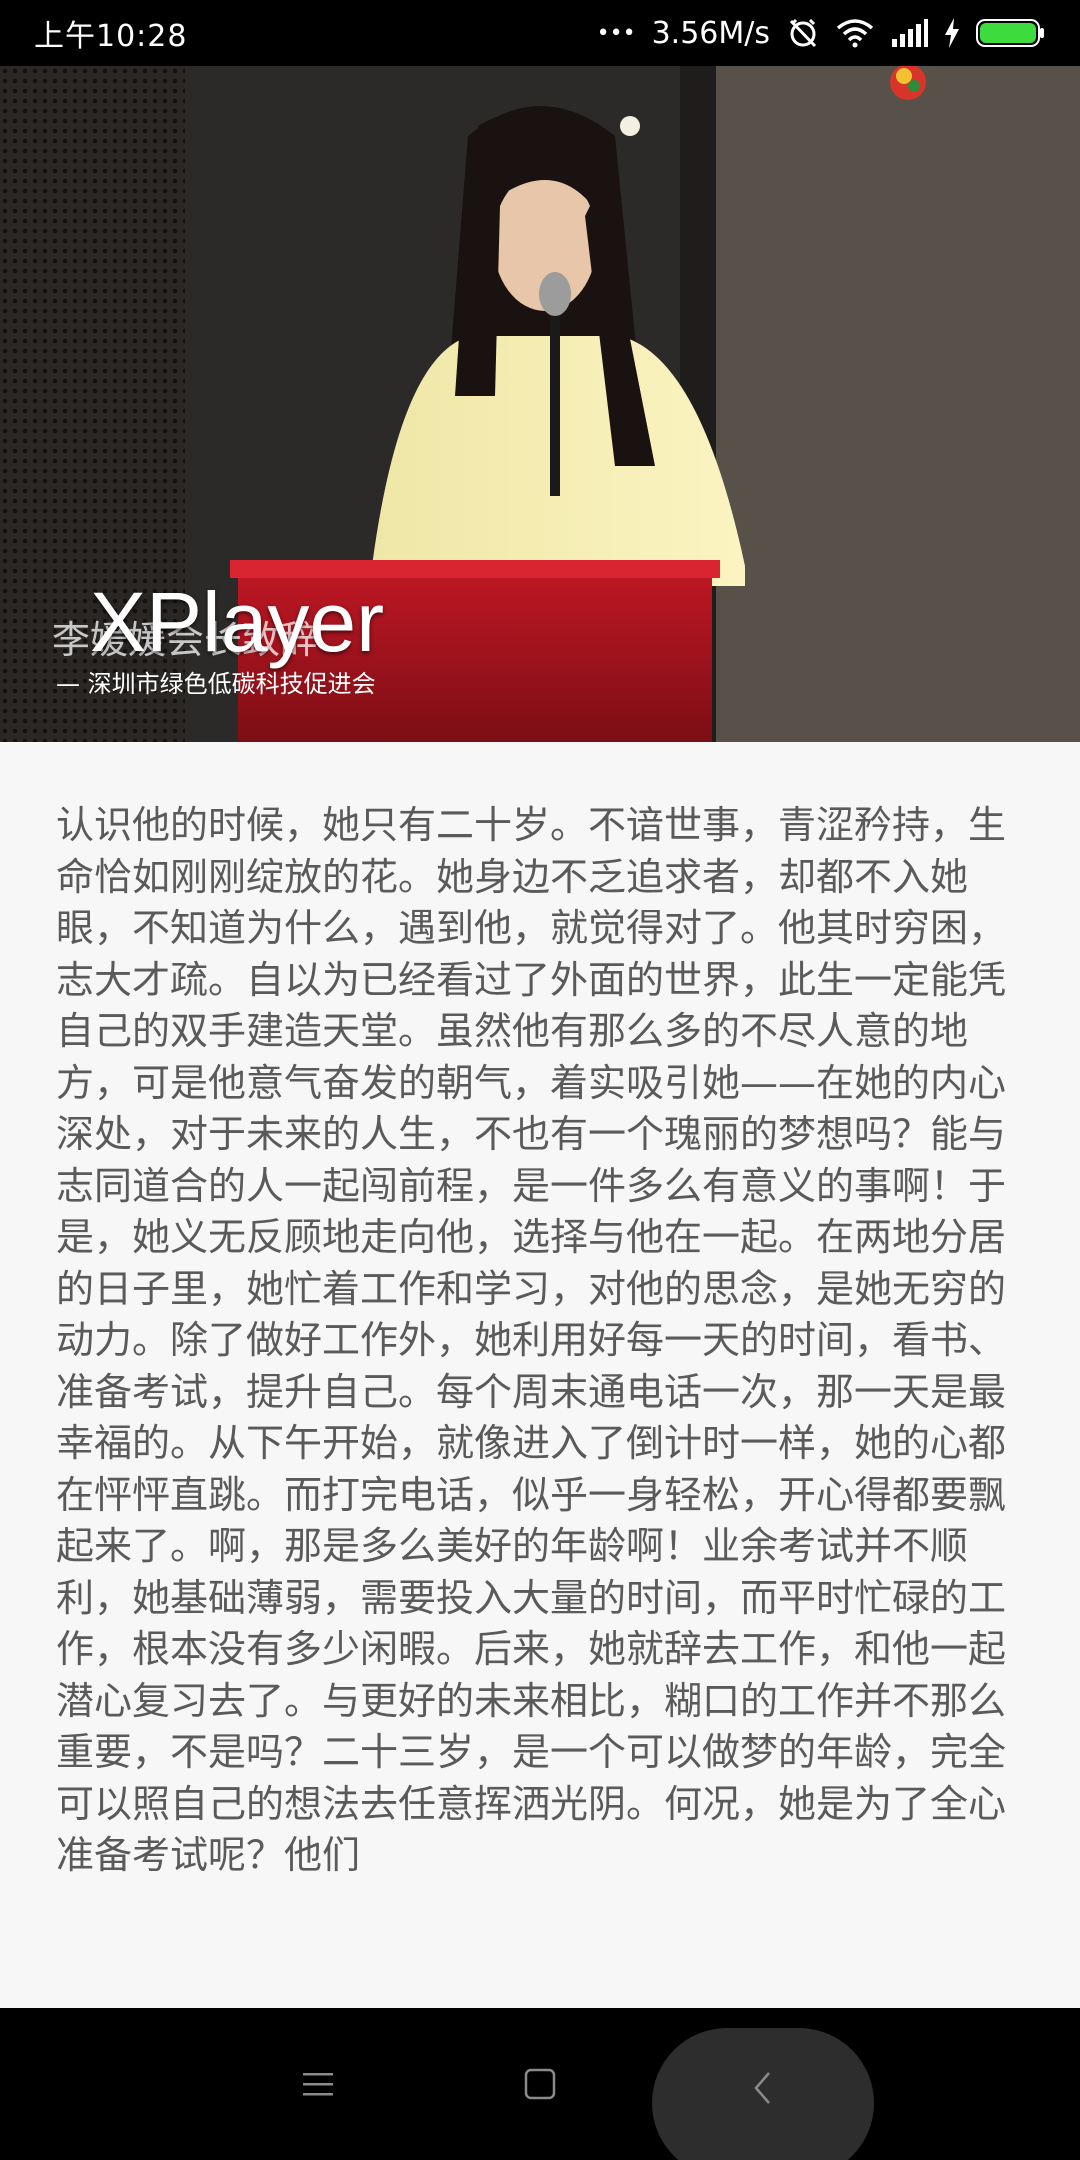 This screenshot has height=2160, width=1080. I want to click on home-icon, so click(540, 2084).